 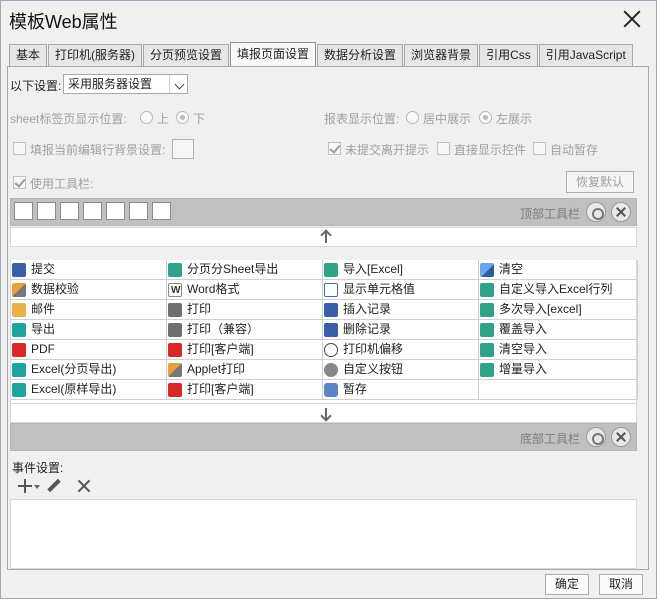 I want to click on bg-setting-checkbox, so click(x=19, y=148).